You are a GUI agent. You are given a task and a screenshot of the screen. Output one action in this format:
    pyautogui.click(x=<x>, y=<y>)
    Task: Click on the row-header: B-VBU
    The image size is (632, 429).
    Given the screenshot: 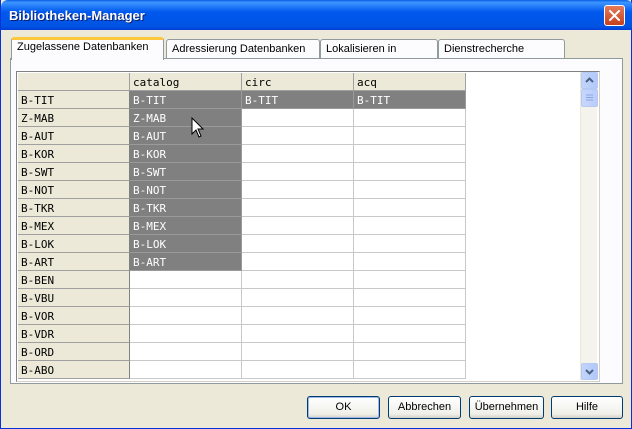 What is the action you would take?
    pyautogui.click(x=74, y=298)
    